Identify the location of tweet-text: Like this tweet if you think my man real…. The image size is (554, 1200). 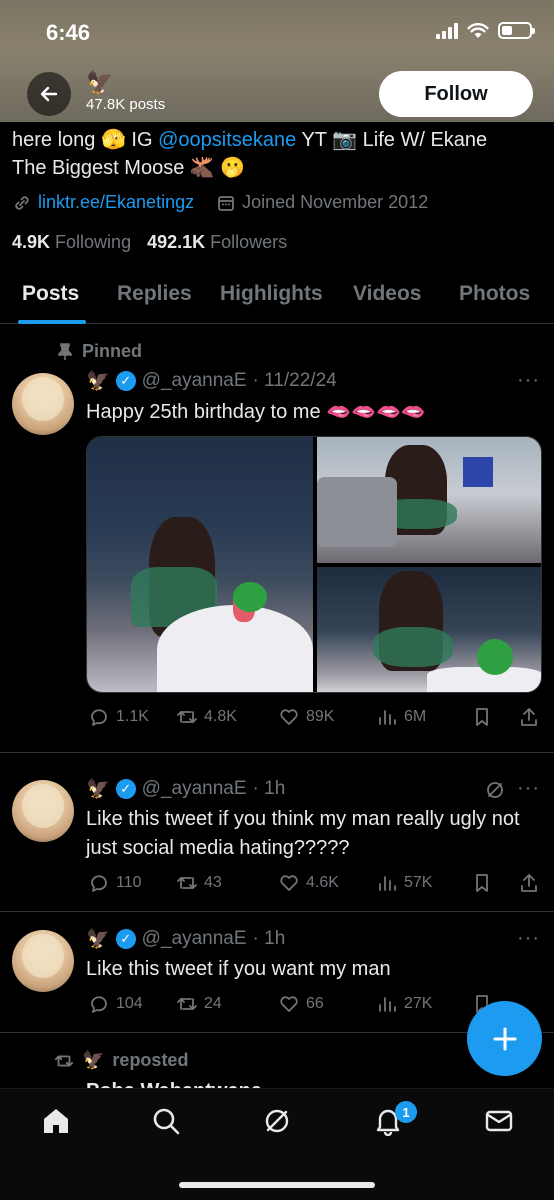
(303, 833).